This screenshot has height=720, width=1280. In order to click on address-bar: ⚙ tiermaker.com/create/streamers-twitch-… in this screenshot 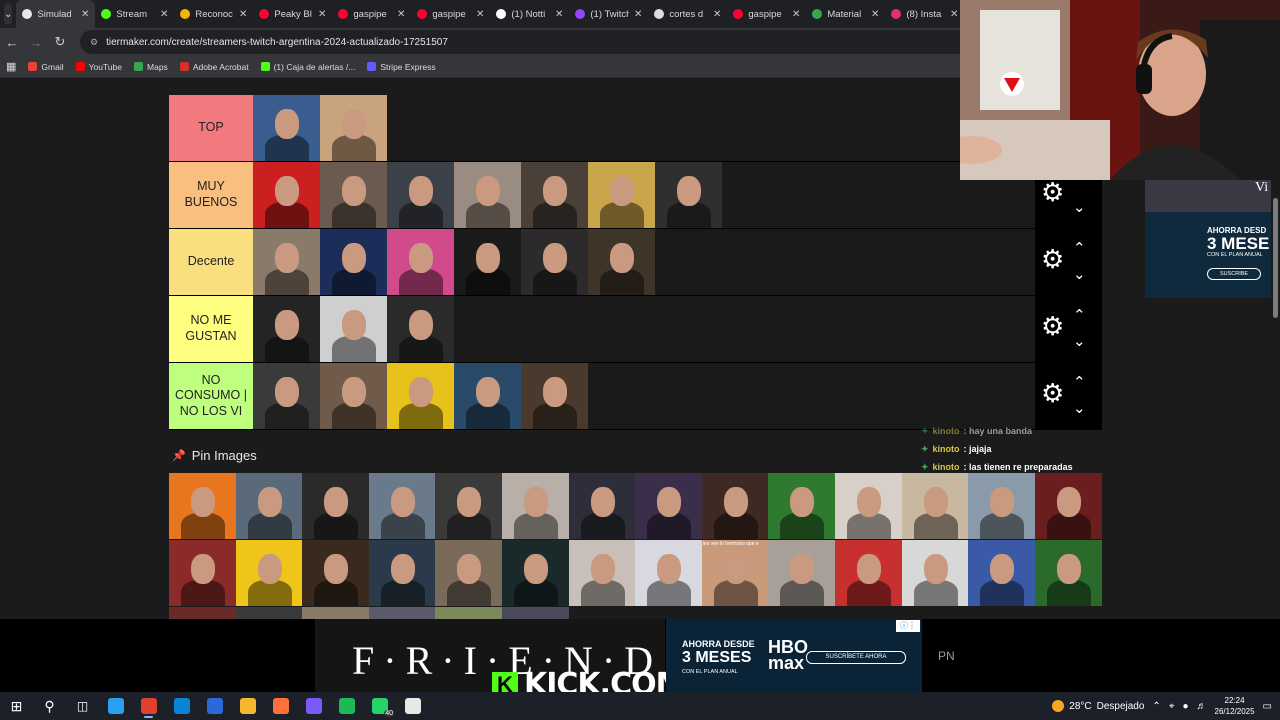, I will do `click(520, 42)`.